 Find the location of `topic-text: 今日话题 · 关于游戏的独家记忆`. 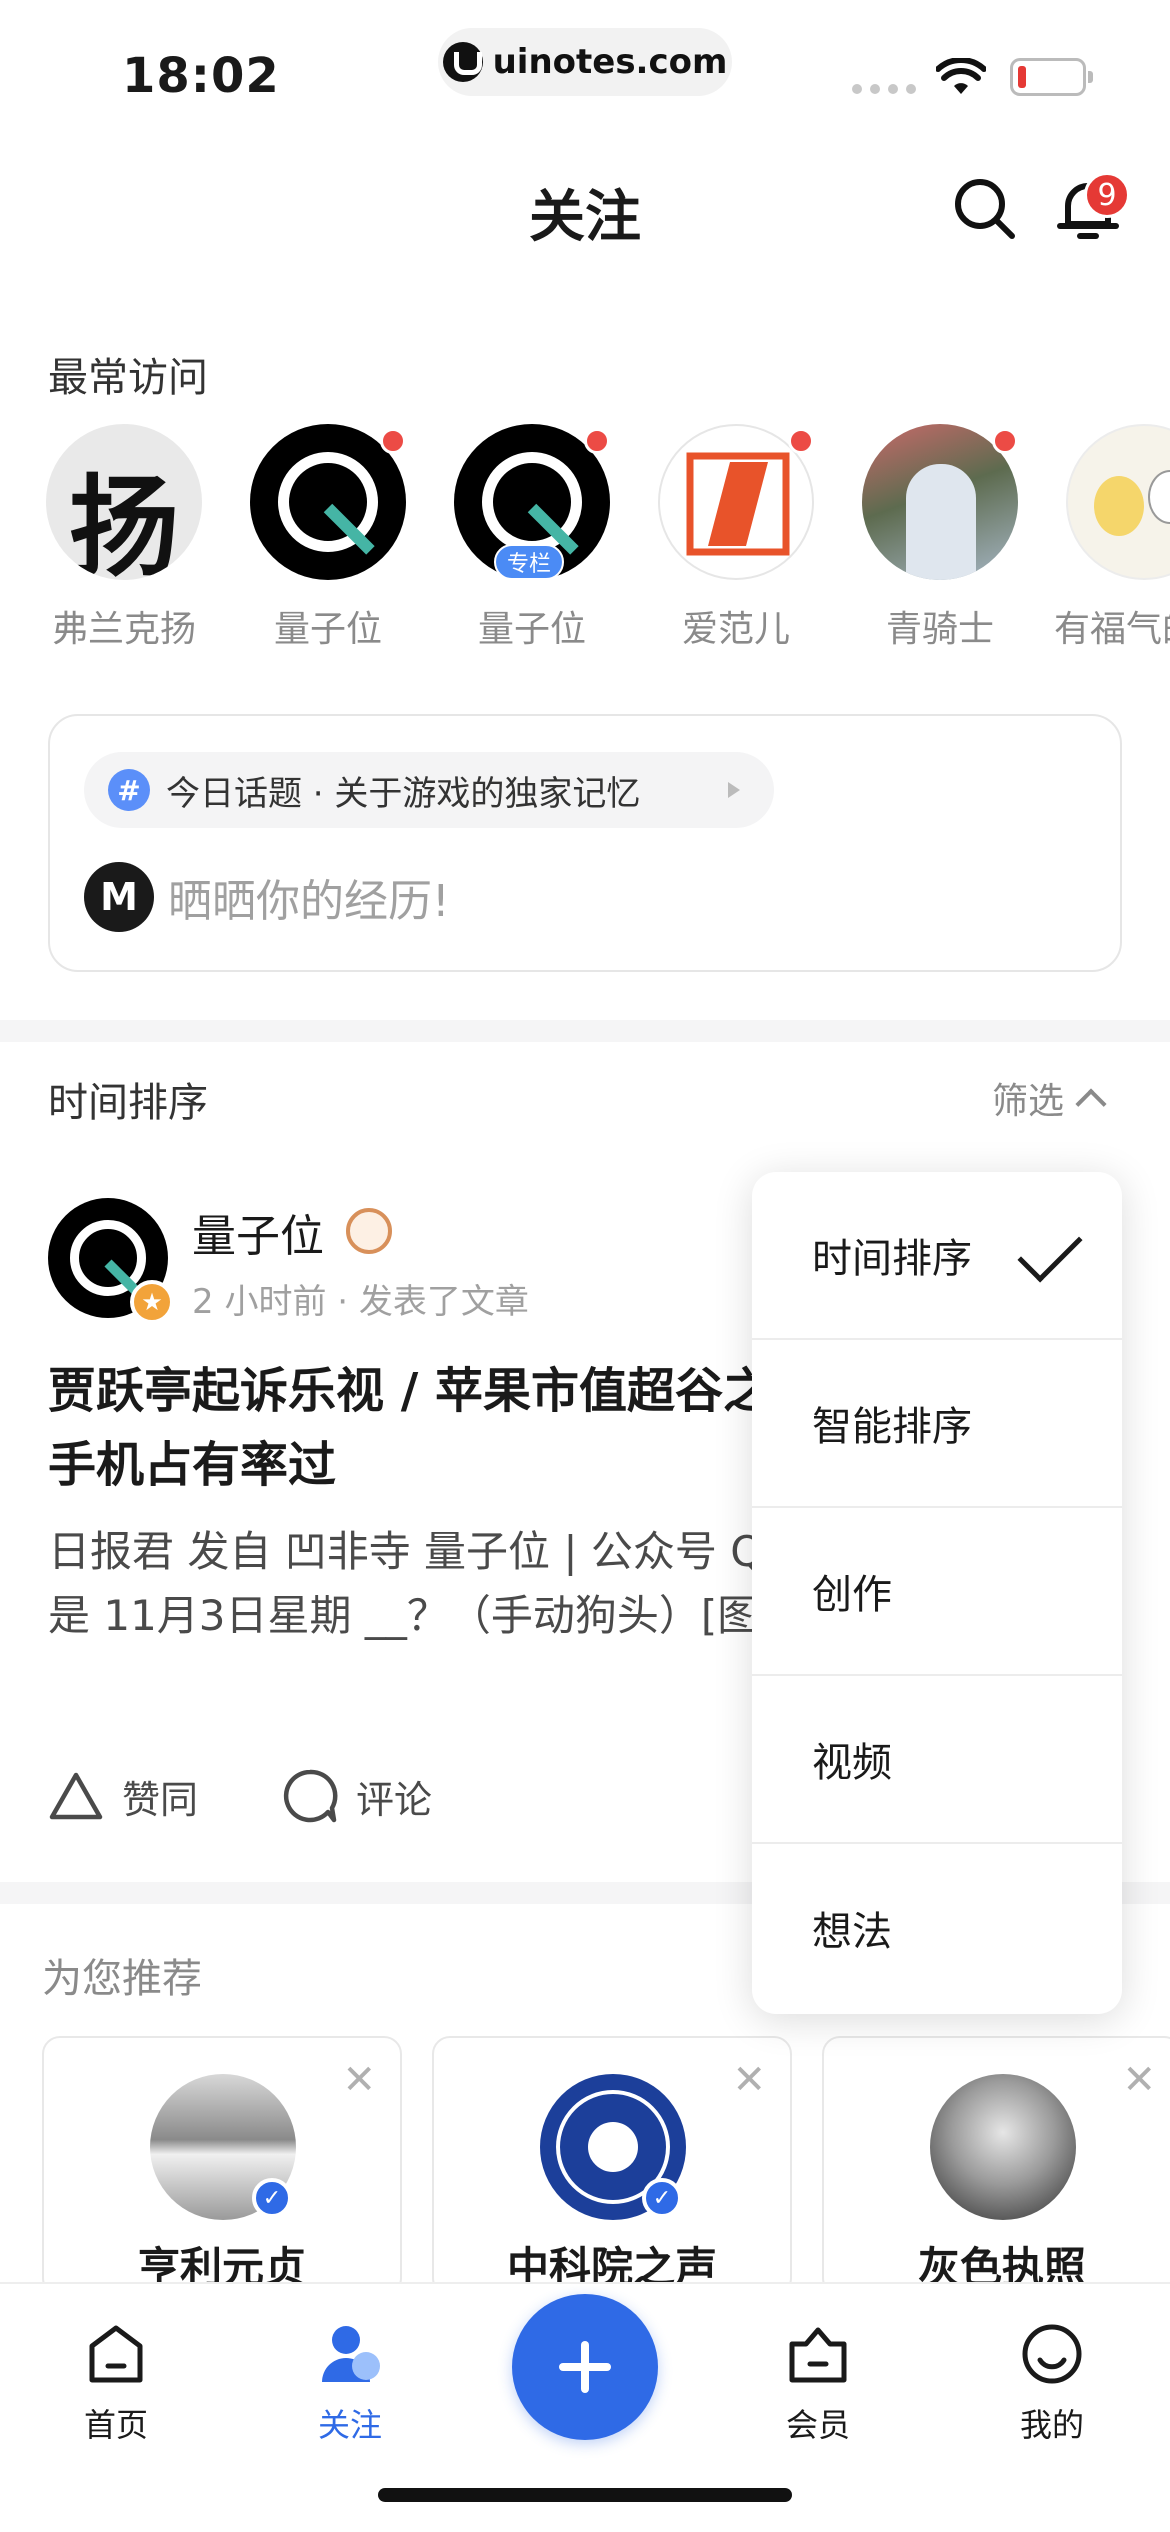

topic-text: 今日话题 · 关于游戏的独家记忆 is located at coordinates (403, 793).